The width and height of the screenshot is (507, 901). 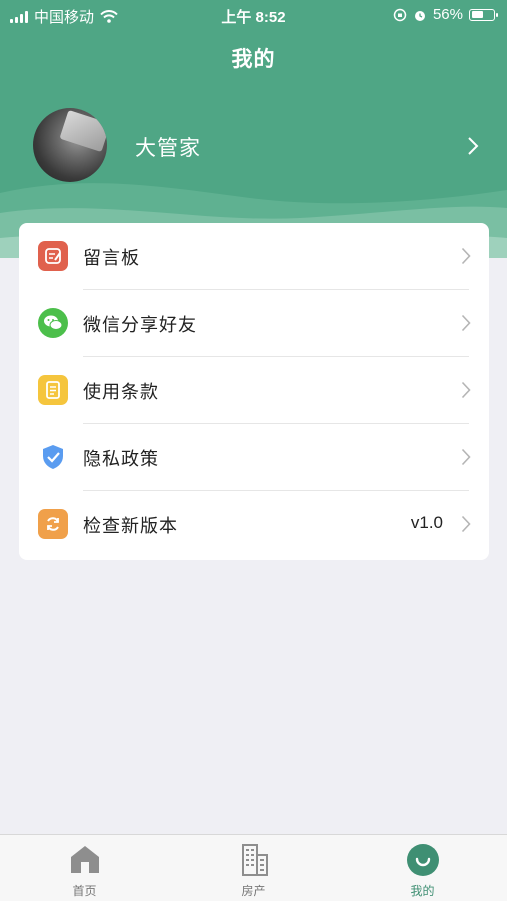 I want to click on tab-mine: 我的, so click(x=422, y=868).